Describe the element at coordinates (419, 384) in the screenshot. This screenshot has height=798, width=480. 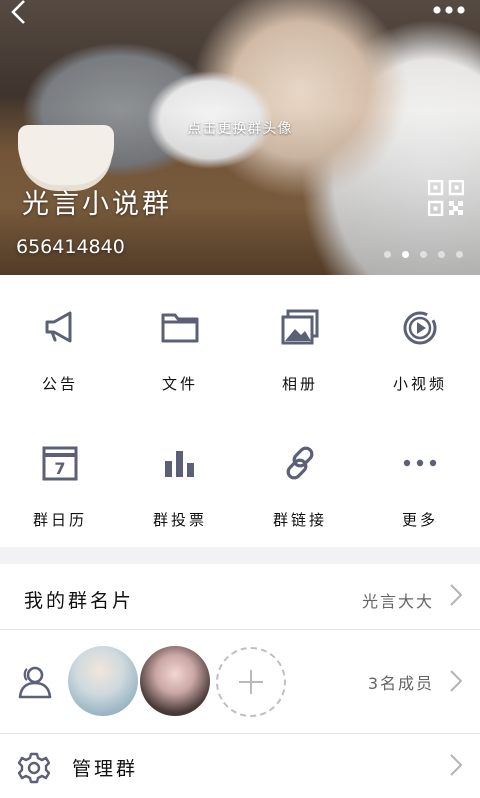
I see `grid-item-label: 小视频` at that location.